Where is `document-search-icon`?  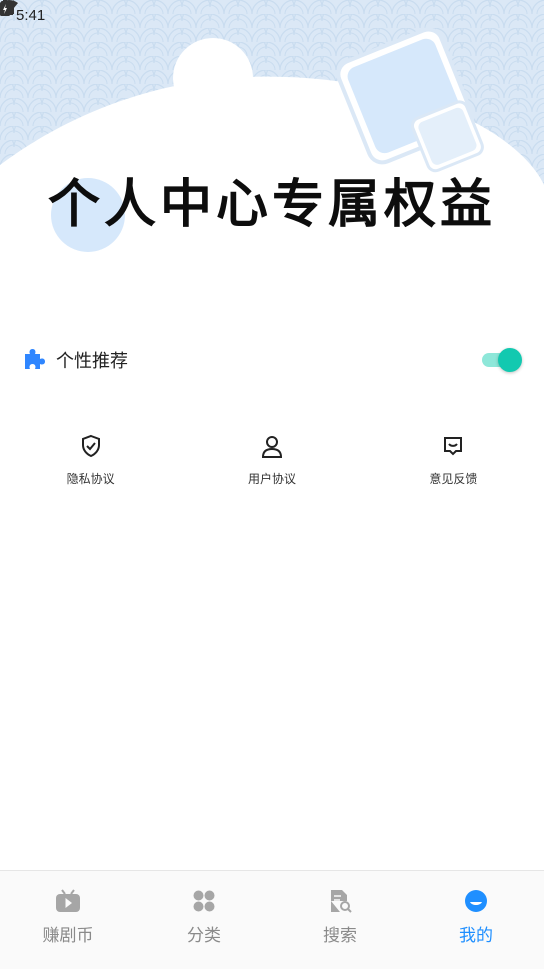 document-search-icon is located at coordinates (340, 903).